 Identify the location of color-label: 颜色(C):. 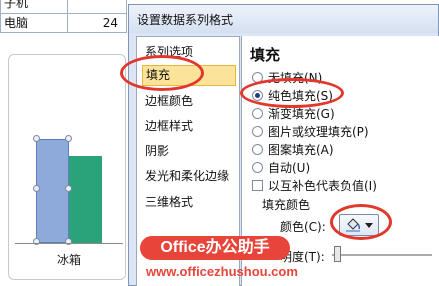
(303, 227).